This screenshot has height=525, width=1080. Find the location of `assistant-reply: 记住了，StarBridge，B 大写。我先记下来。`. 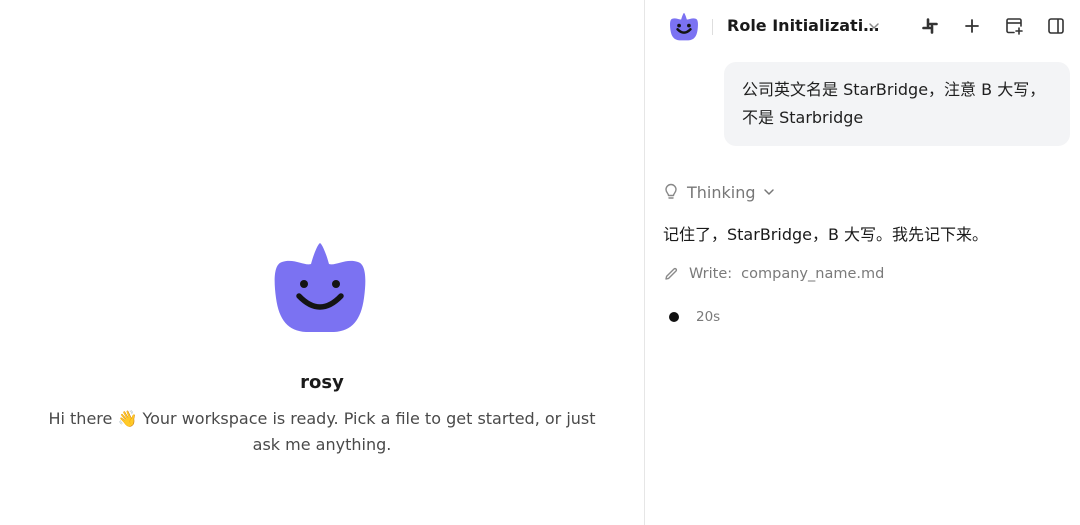

assistant-reply: 记住了，StarBridge，B 大写。我先记下来。 is located at coordinates (826, 234).